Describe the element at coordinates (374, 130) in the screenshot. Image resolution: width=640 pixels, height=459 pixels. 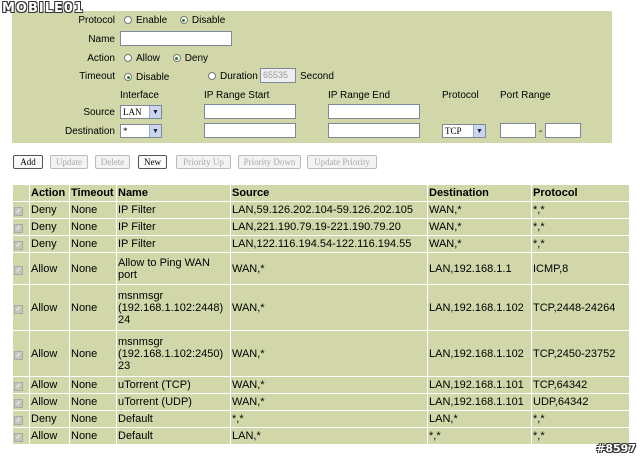
I see `destination-ip-end-input` at that location.